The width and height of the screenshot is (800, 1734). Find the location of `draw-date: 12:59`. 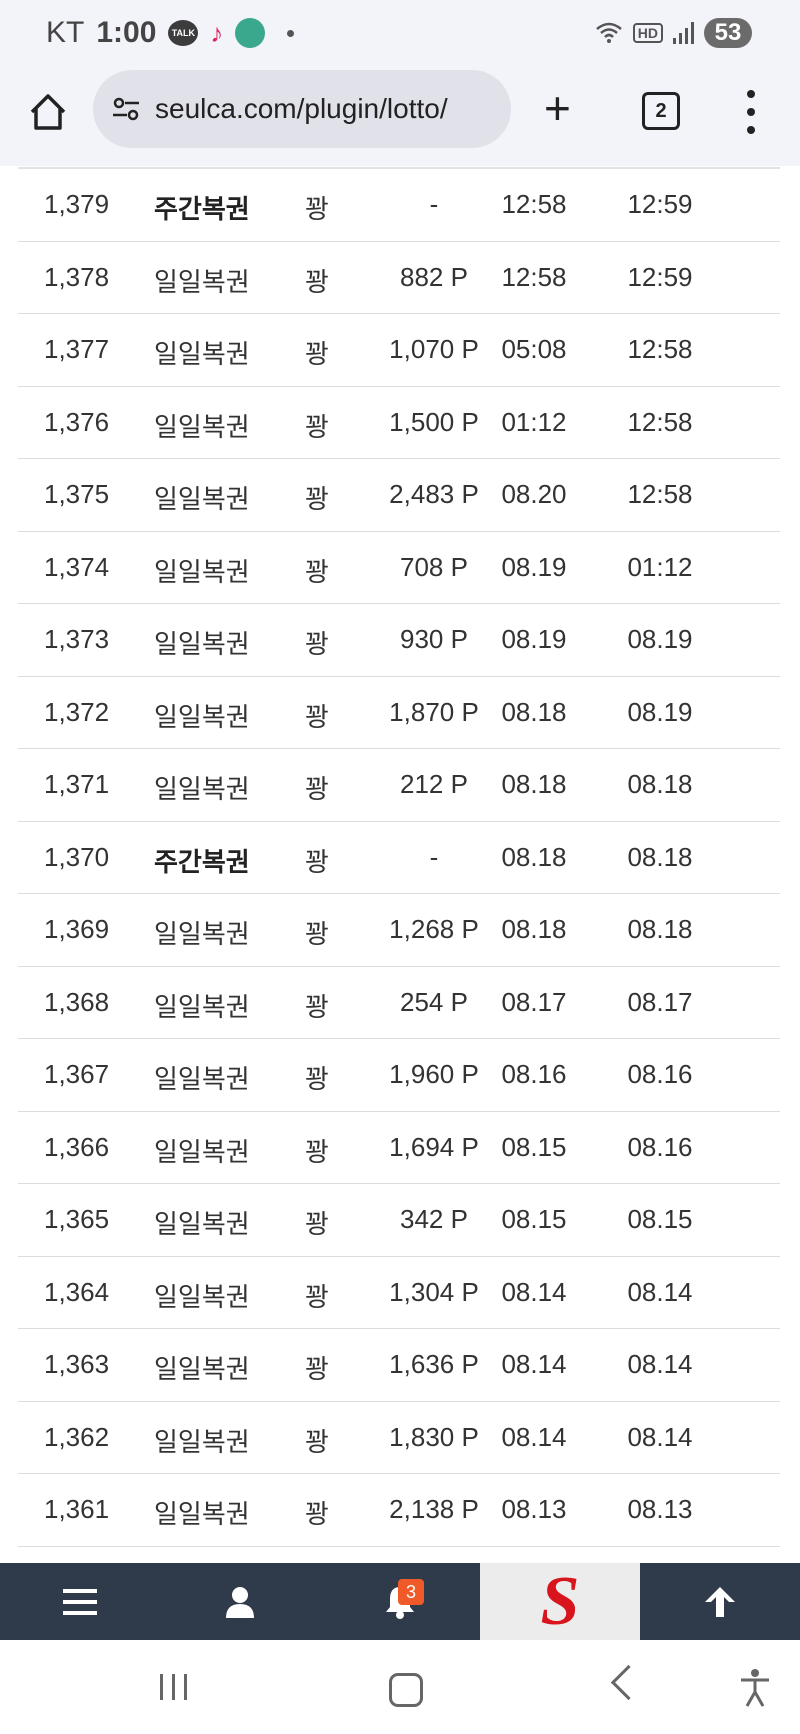

draw-date: 12:59 is located at coordinates (660, 276).